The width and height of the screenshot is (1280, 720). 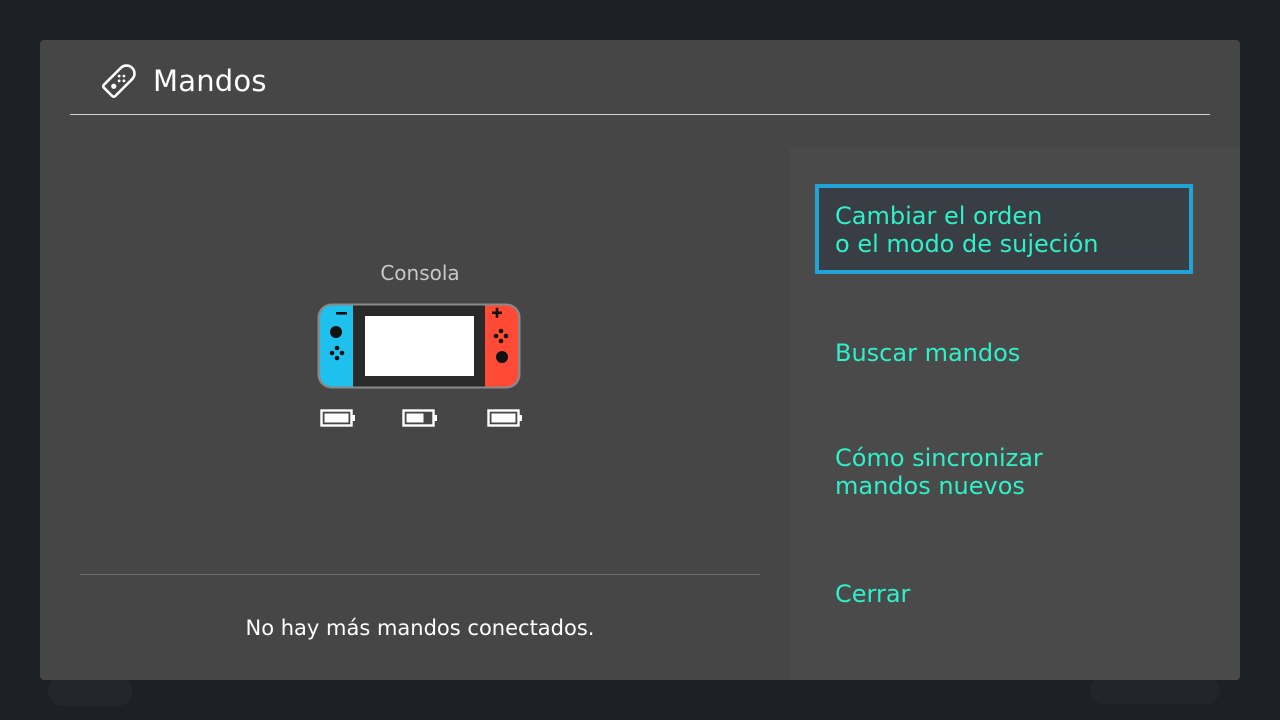 I want to click on right-joycon, so click(x=501, y=346).